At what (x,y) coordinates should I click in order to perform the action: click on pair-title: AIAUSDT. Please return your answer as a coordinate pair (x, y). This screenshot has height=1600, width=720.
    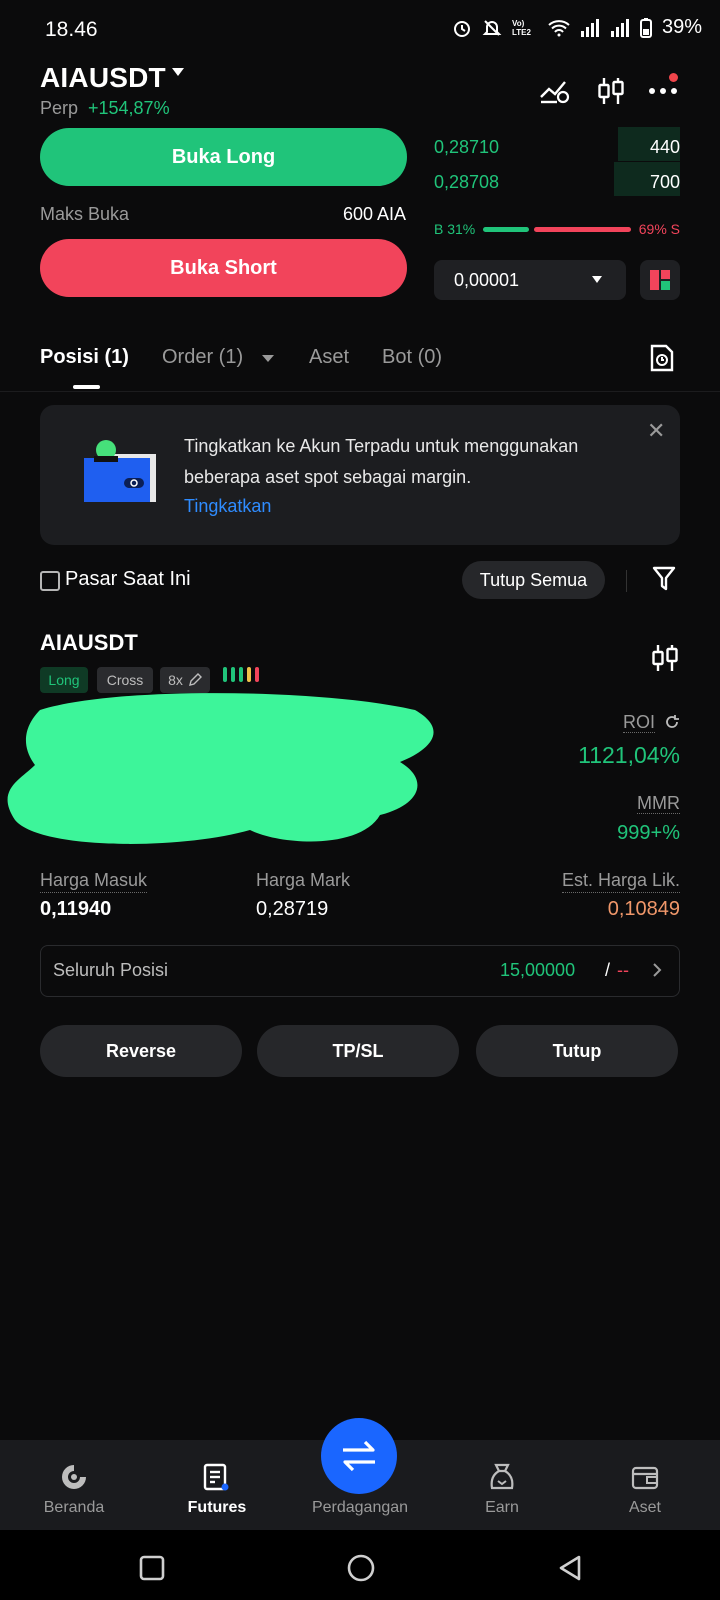
    Looking at the image, I should click on (103, 78).